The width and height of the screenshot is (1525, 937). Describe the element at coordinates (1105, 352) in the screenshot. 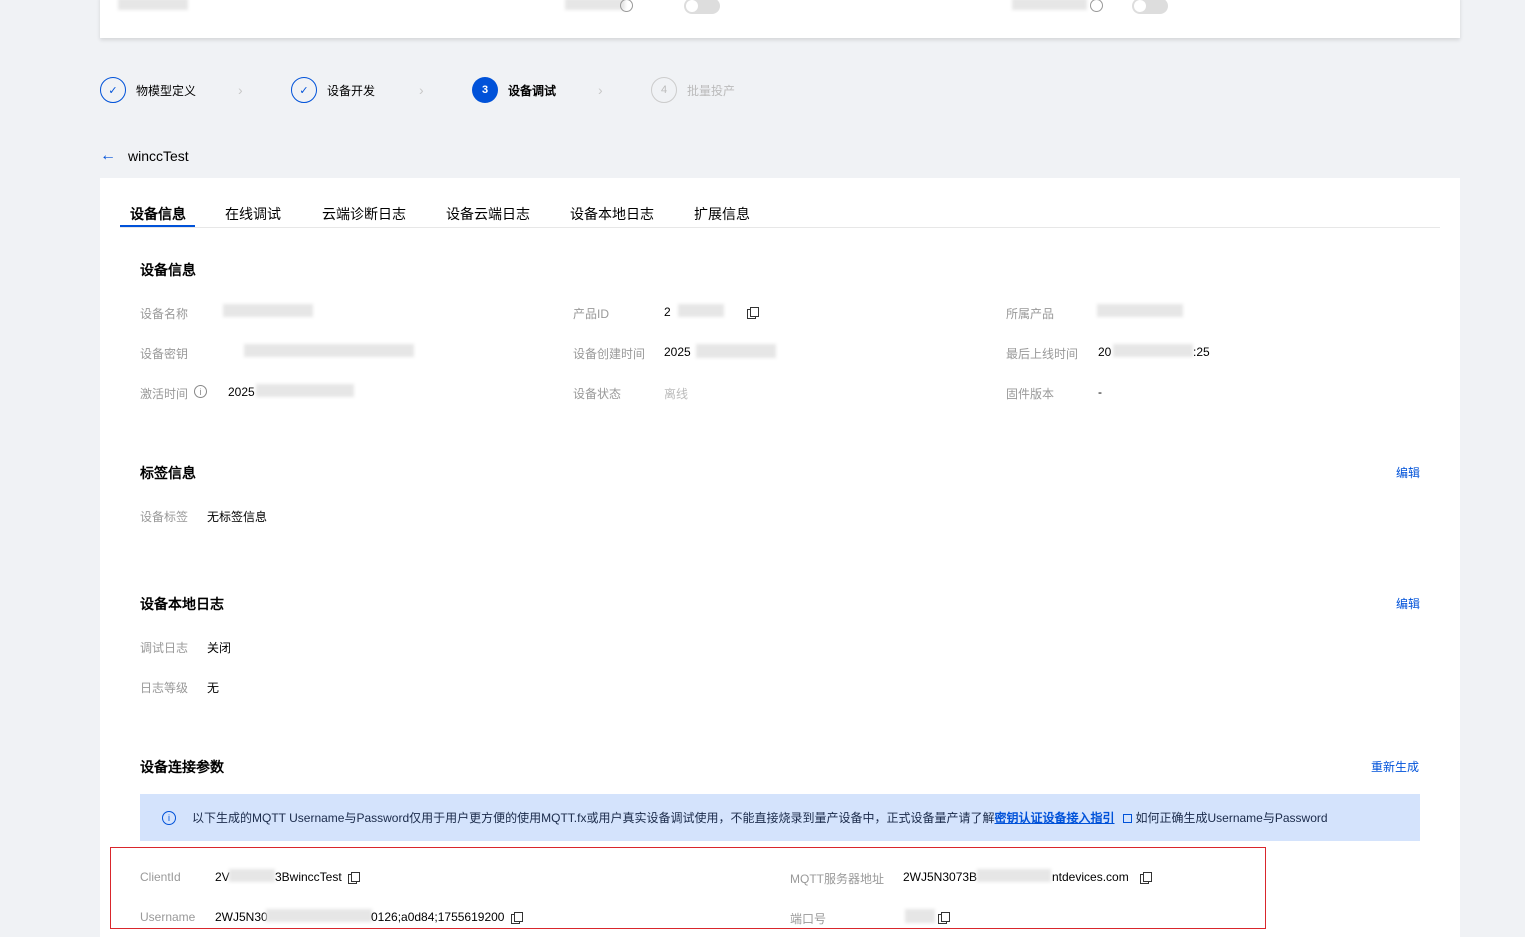

I see `last-online-value-start: 20` at that location.